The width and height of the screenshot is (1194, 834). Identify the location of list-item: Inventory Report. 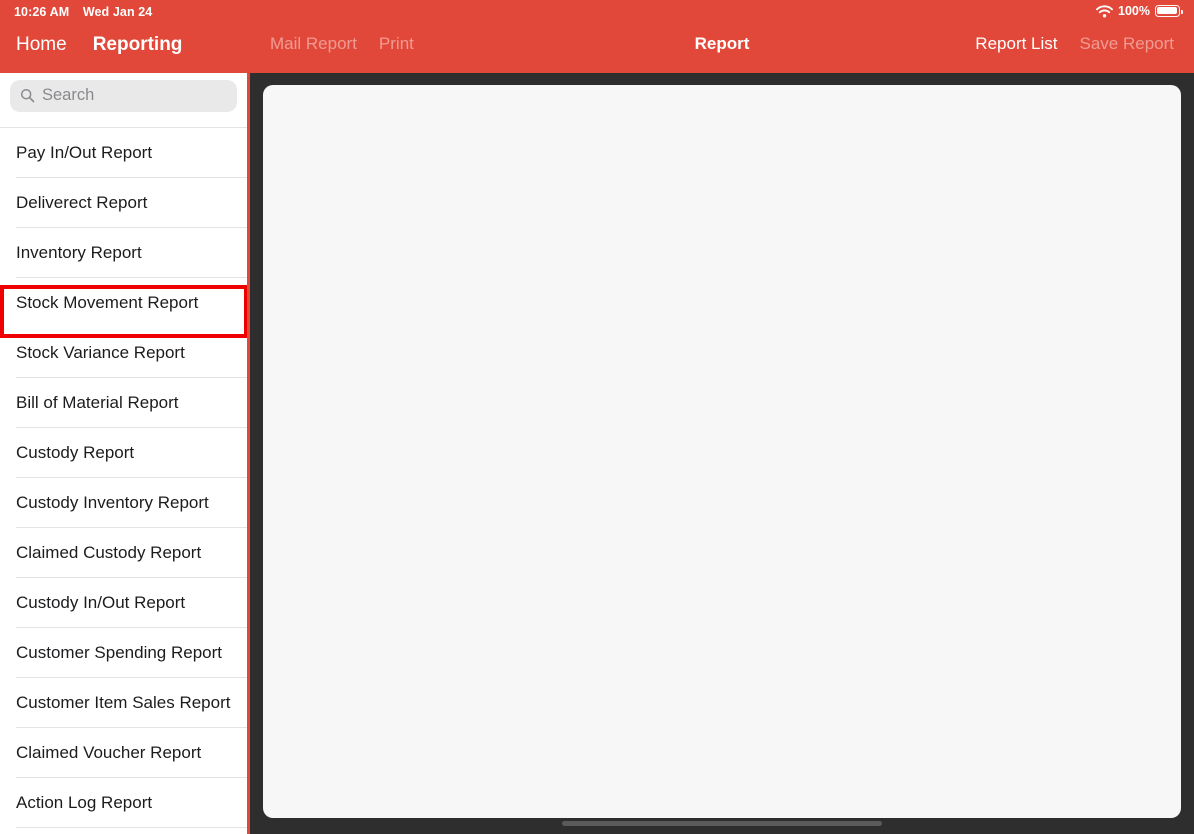
(123, 253).